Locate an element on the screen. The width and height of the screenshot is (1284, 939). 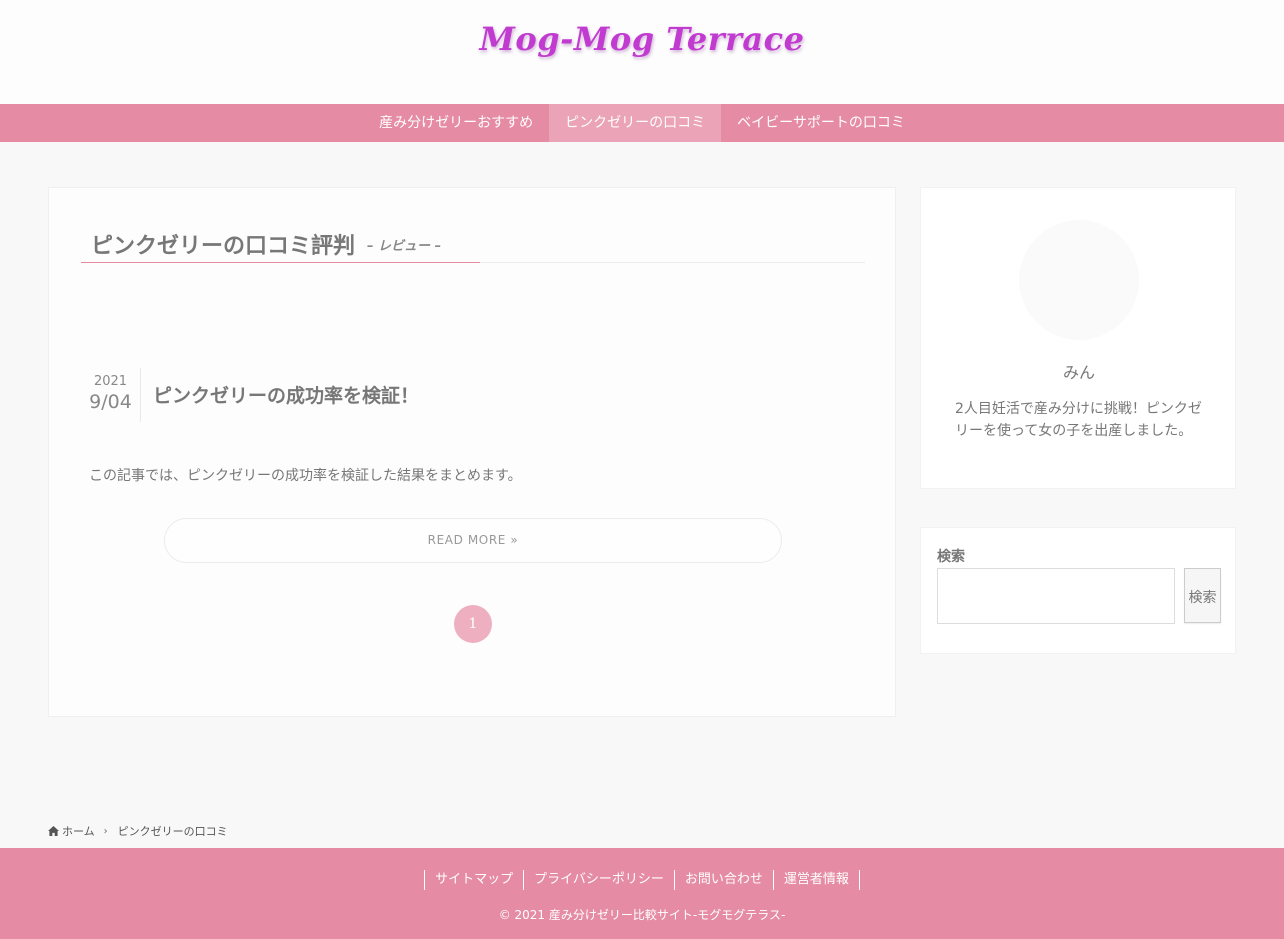
archive-title: ピンクゼリーの口コミ評判 – レビュー – is located at coordinates (280, 245).